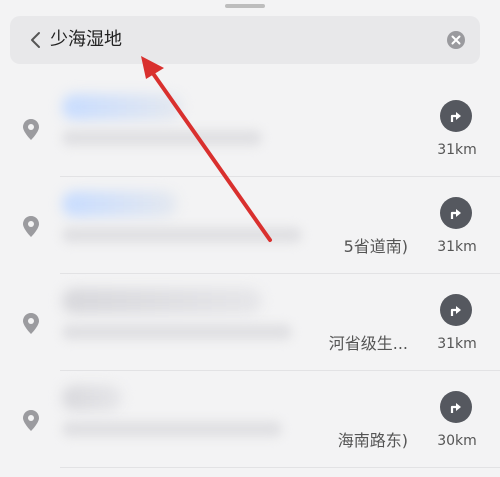  Describe the element at coordinates (86, 40) in the screenshot. I see `search-input: 少海湿地` at that location.